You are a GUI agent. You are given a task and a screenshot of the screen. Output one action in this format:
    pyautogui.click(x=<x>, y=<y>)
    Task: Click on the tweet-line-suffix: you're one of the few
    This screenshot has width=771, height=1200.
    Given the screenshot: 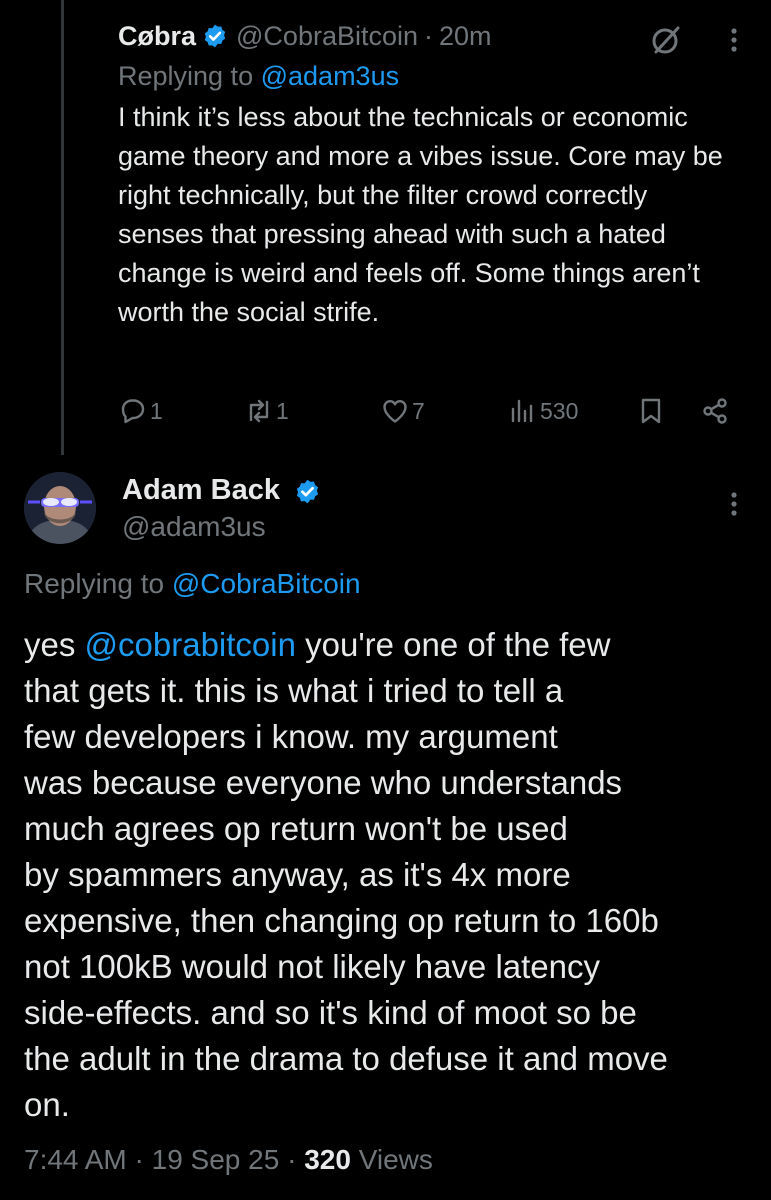 What is the action you would take?
    pyautogui.click(x=458, y=644)
    